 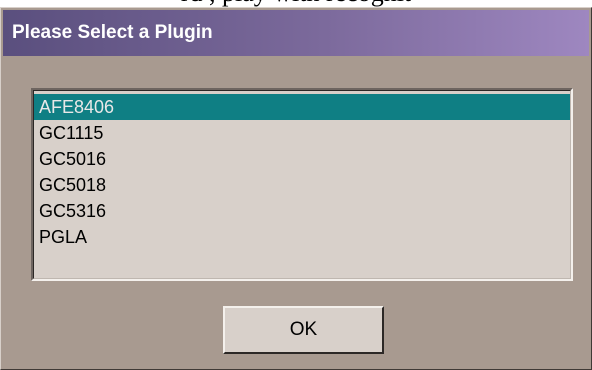 I want to click on list-item-afe8406: AFE8406, so click(x=302, y=107).